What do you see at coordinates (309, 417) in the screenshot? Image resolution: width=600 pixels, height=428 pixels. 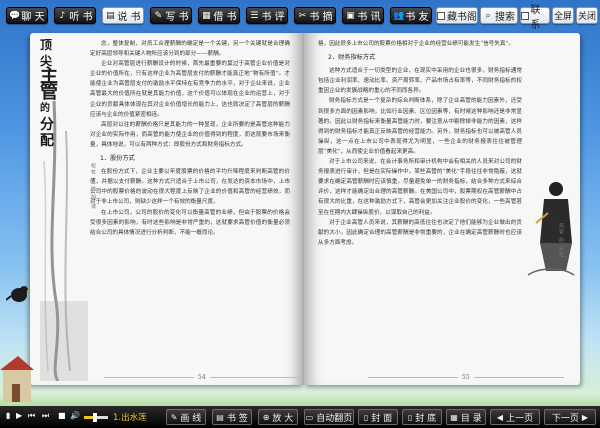 I see `autoflip-icon: ▭` at bounding box center [309, 417].